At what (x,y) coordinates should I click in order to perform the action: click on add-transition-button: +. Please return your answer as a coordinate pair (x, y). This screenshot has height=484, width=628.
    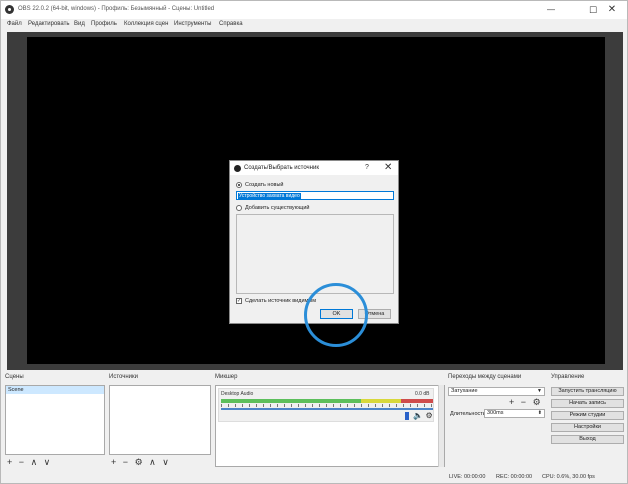
    Looking at the image, I should click on (511, 402).